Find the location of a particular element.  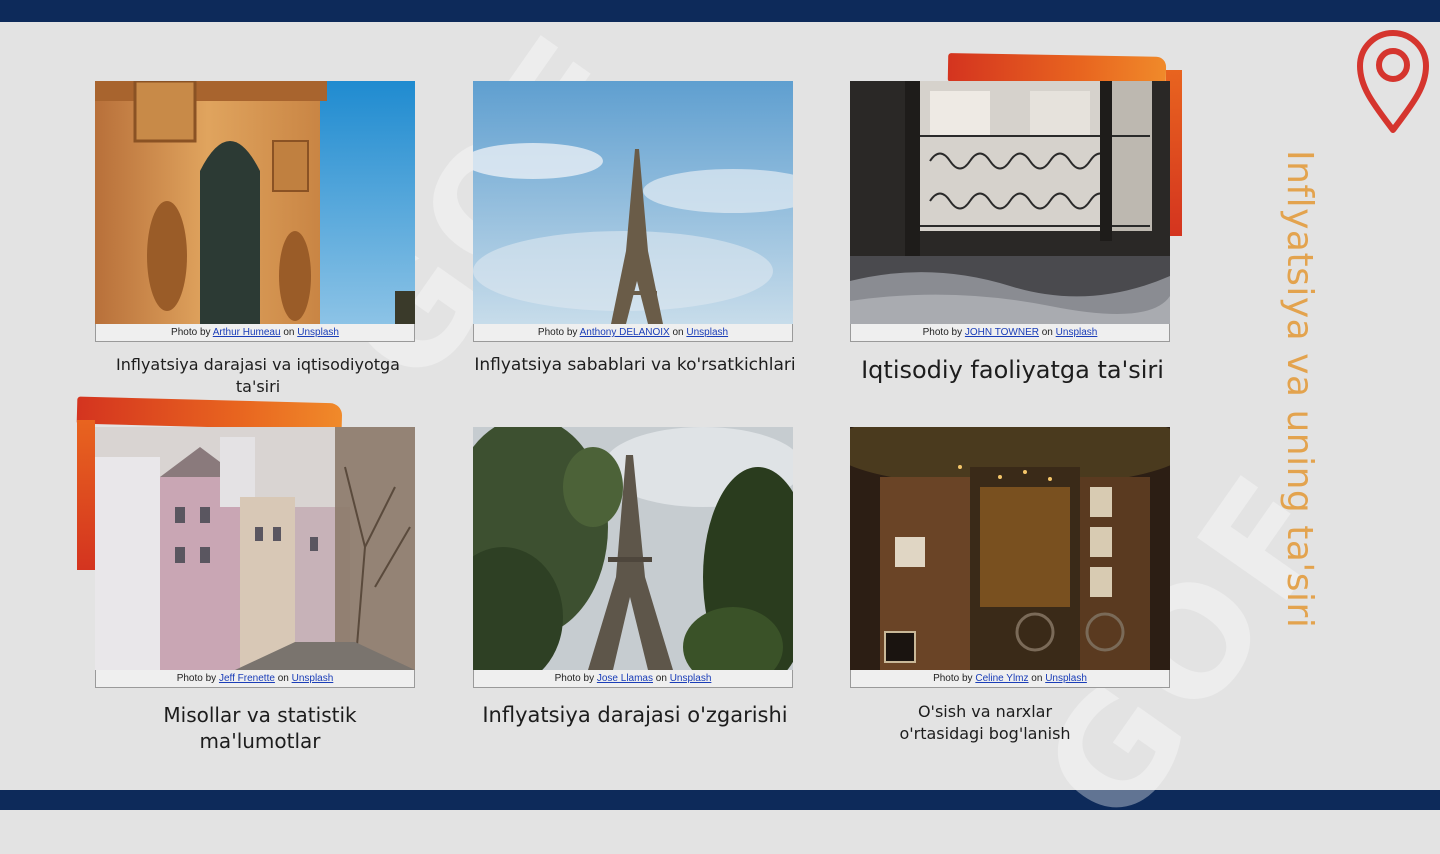

photo-card: Photo by Arthur Humeau on Unsplash is located at coordinates (255, 211).